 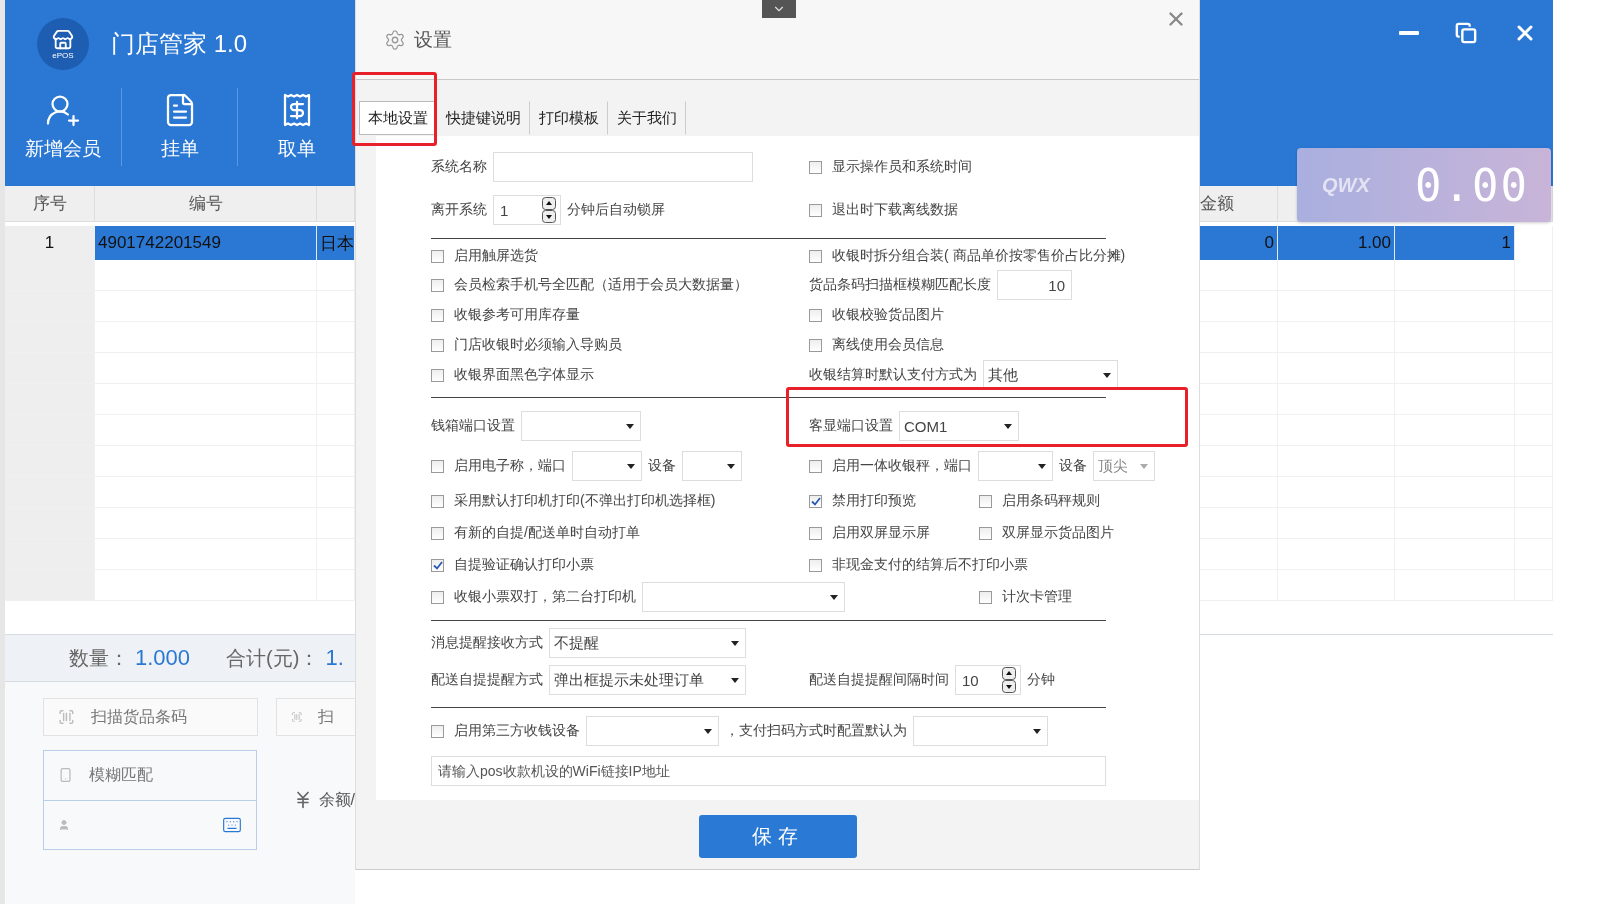 I want to click on field-label: 客显端口设置, so click(x=851, y=426).